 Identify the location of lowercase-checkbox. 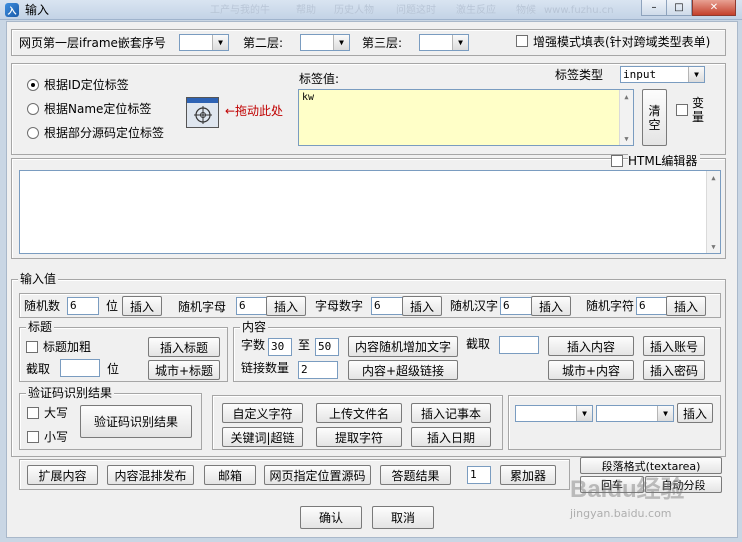
(33, 437).